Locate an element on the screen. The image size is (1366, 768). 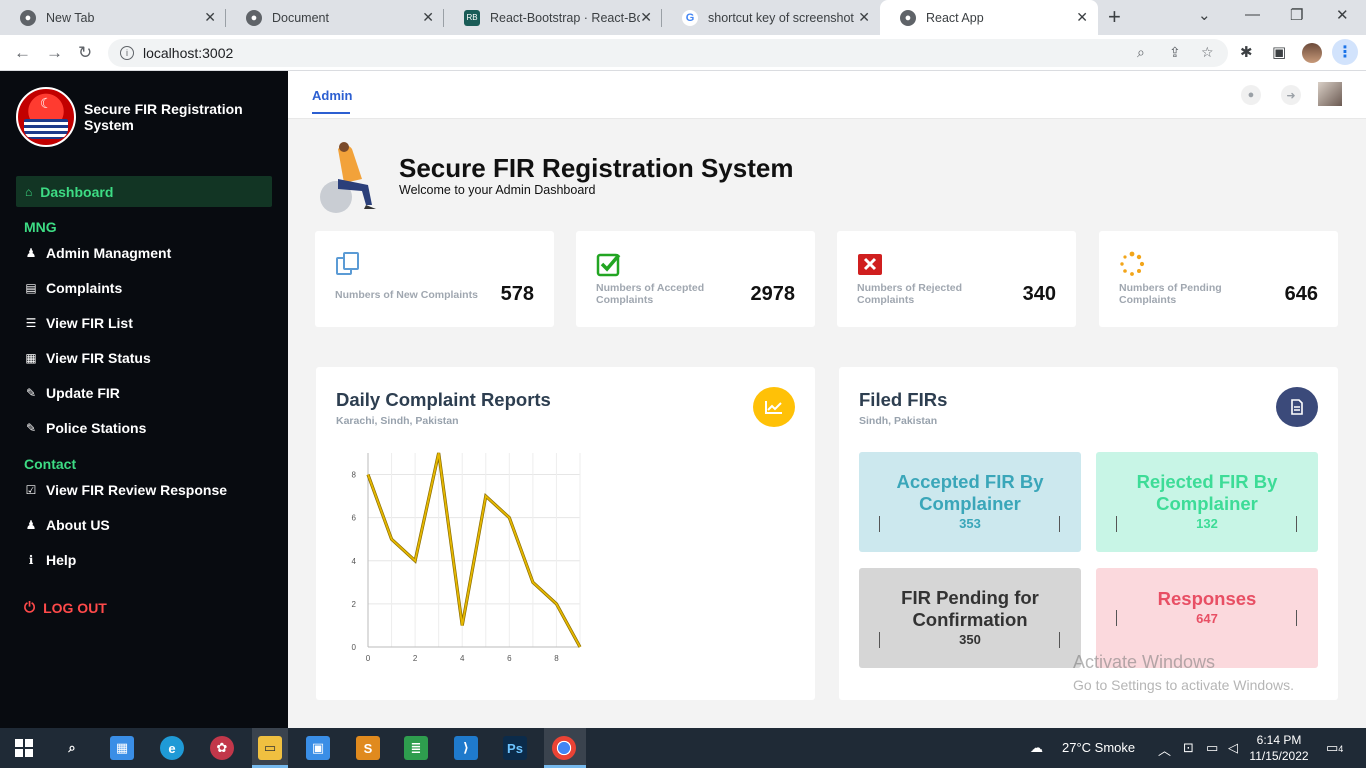
fir-box-value: 132 is located at coordinates (1207, 523).